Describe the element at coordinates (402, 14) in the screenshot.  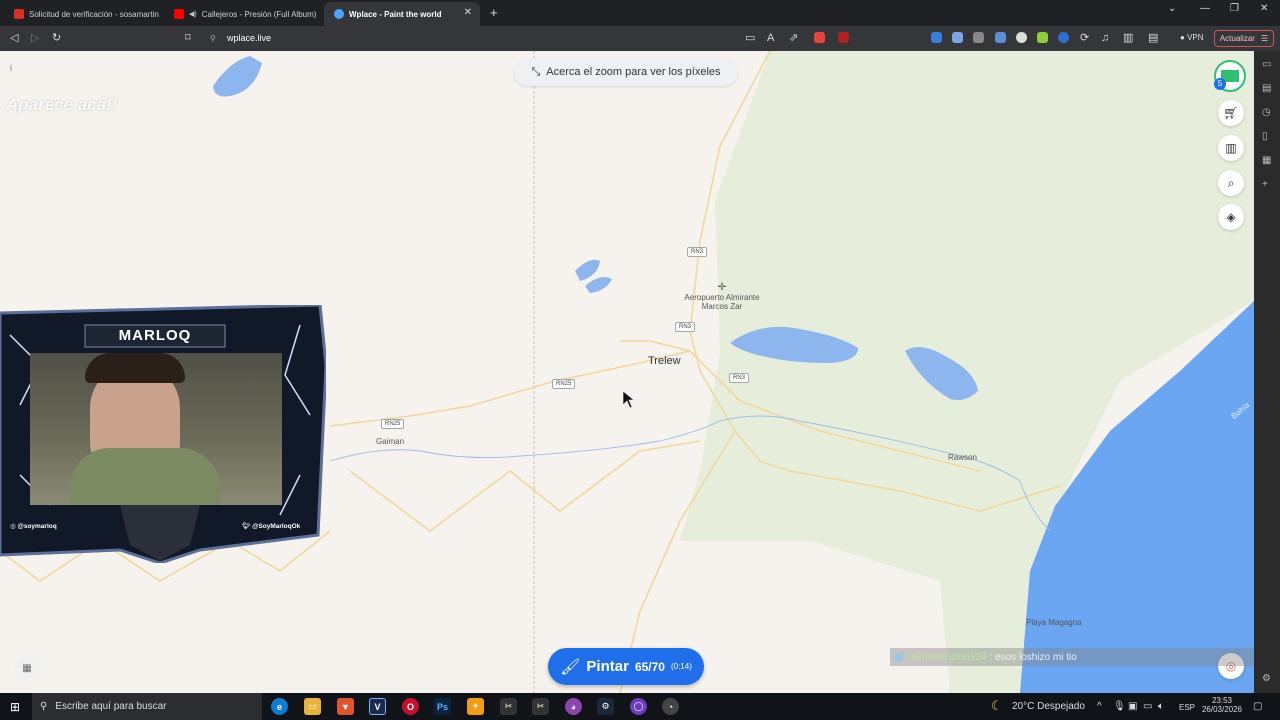
I see `tab-wplace: Wplace - Paint the world ✕` at that location.